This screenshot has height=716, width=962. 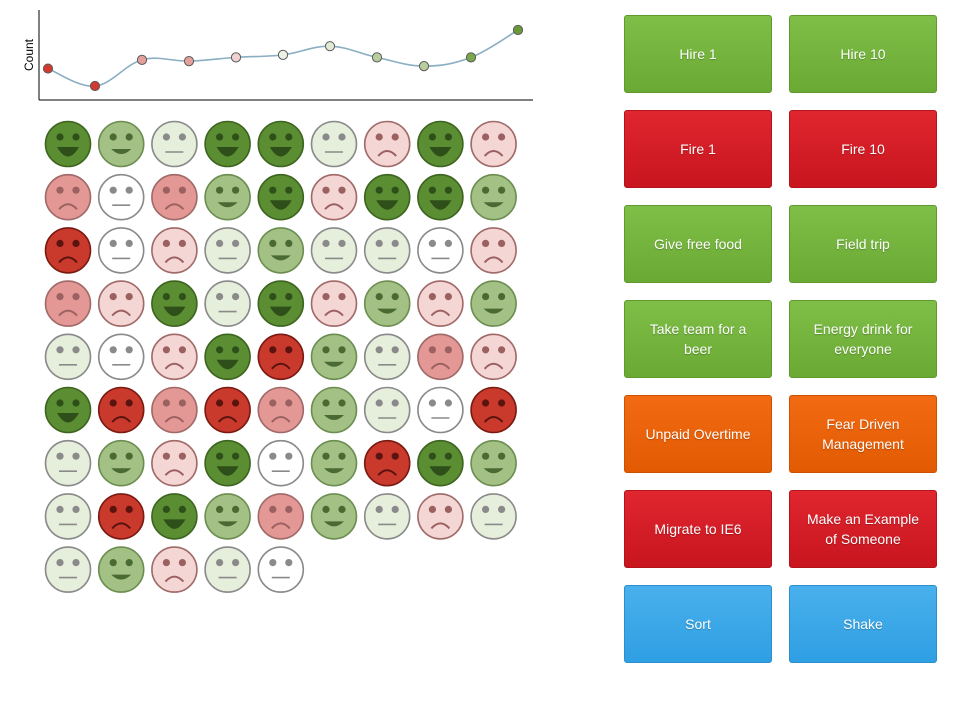 I want to click on beer-label: Take team for a beer, so click(x=698, y=339).